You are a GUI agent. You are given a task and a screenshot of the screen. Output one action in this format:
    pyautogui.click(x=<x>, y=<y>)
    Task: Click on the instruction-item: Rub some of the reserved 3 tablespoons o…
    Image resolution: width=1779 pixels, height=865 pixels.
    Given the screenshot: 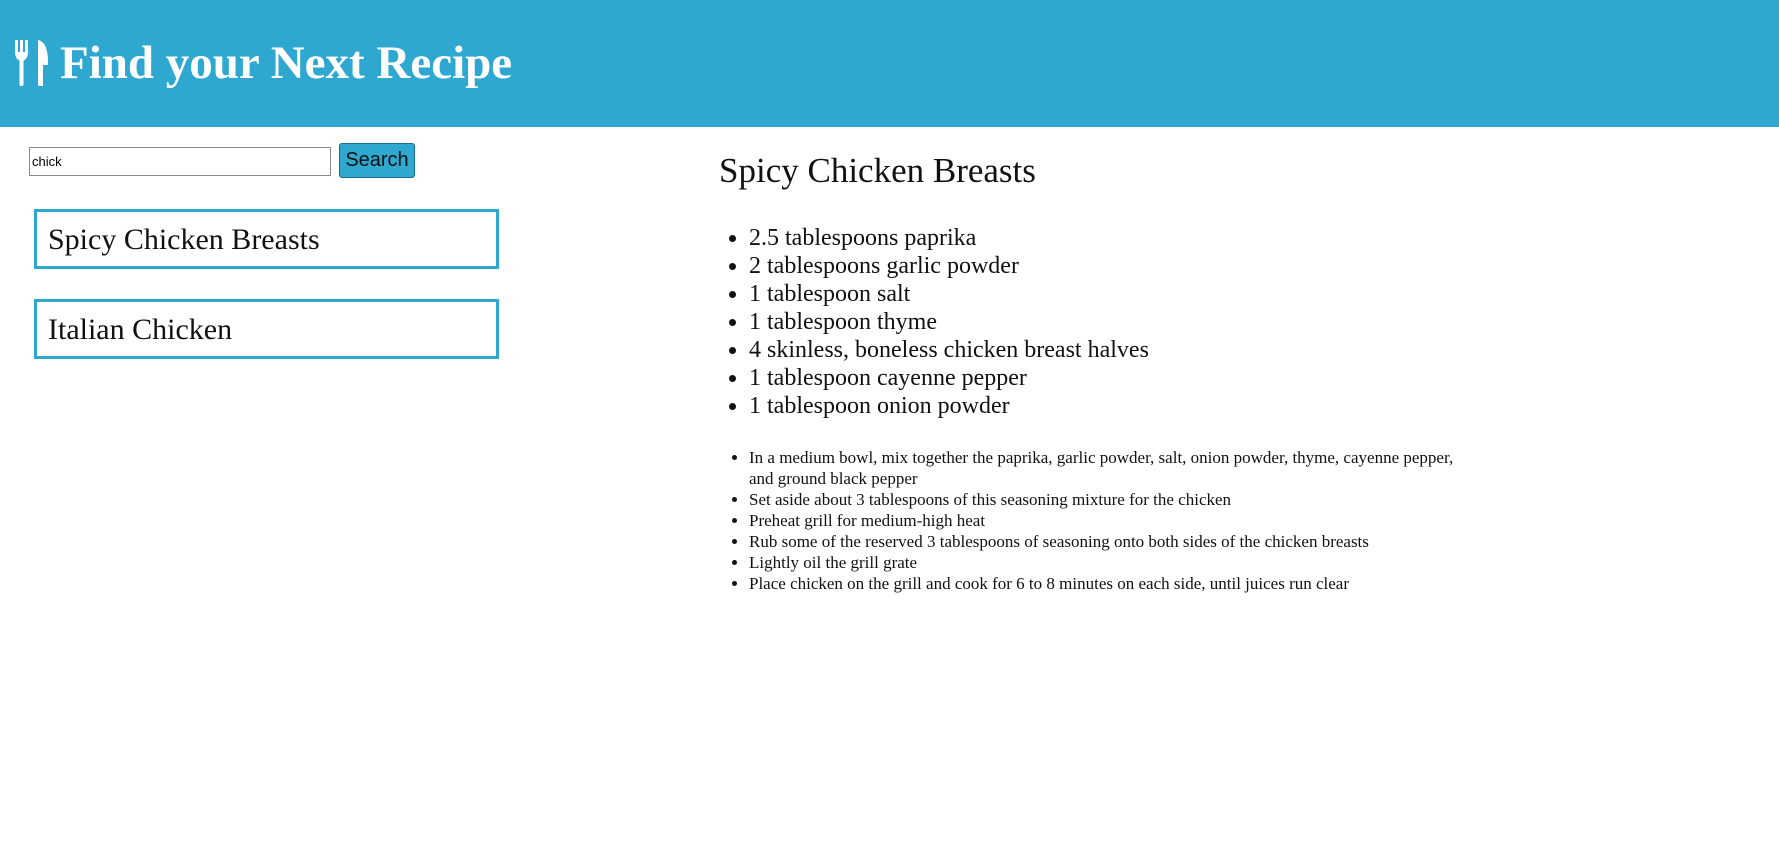 What is the action you would take?
    pyautogui.click(x=1114, y=541)
    